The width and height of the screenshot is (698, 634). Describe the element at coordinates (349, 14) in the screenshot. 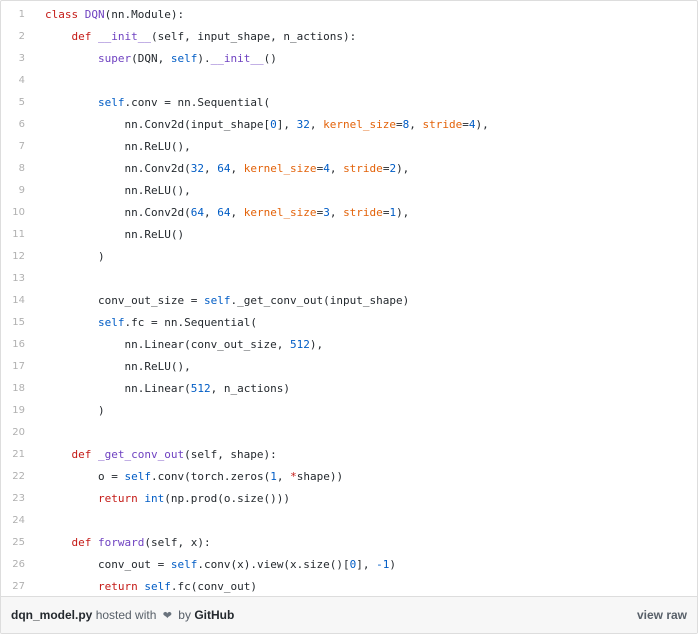

I see `code-line: 1 class DQN(nn.Module):` at that location.